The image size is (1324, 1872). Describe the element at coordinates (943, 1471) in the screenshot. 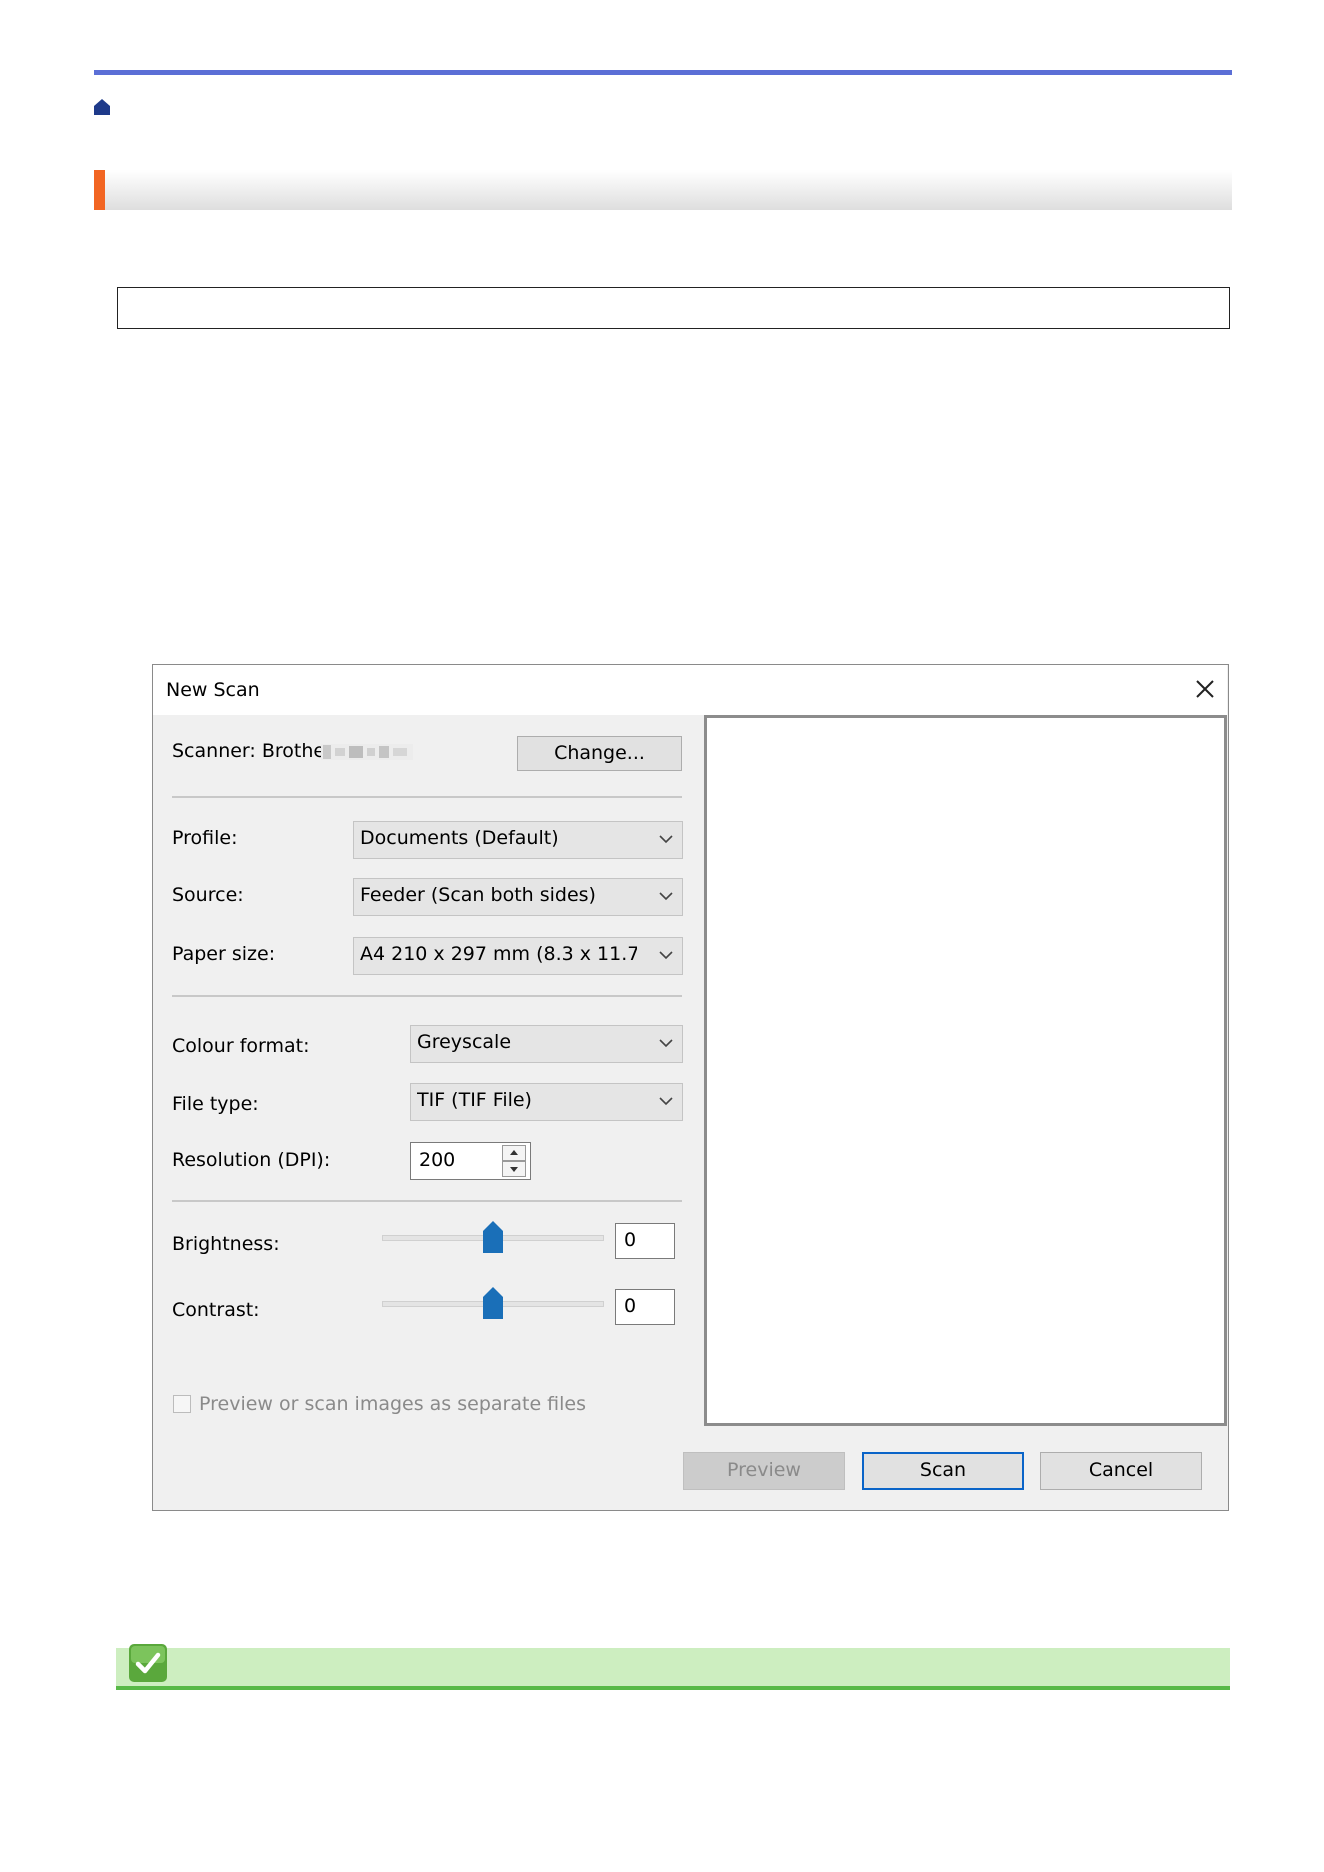

I see `scan-button: Scan` at that location.